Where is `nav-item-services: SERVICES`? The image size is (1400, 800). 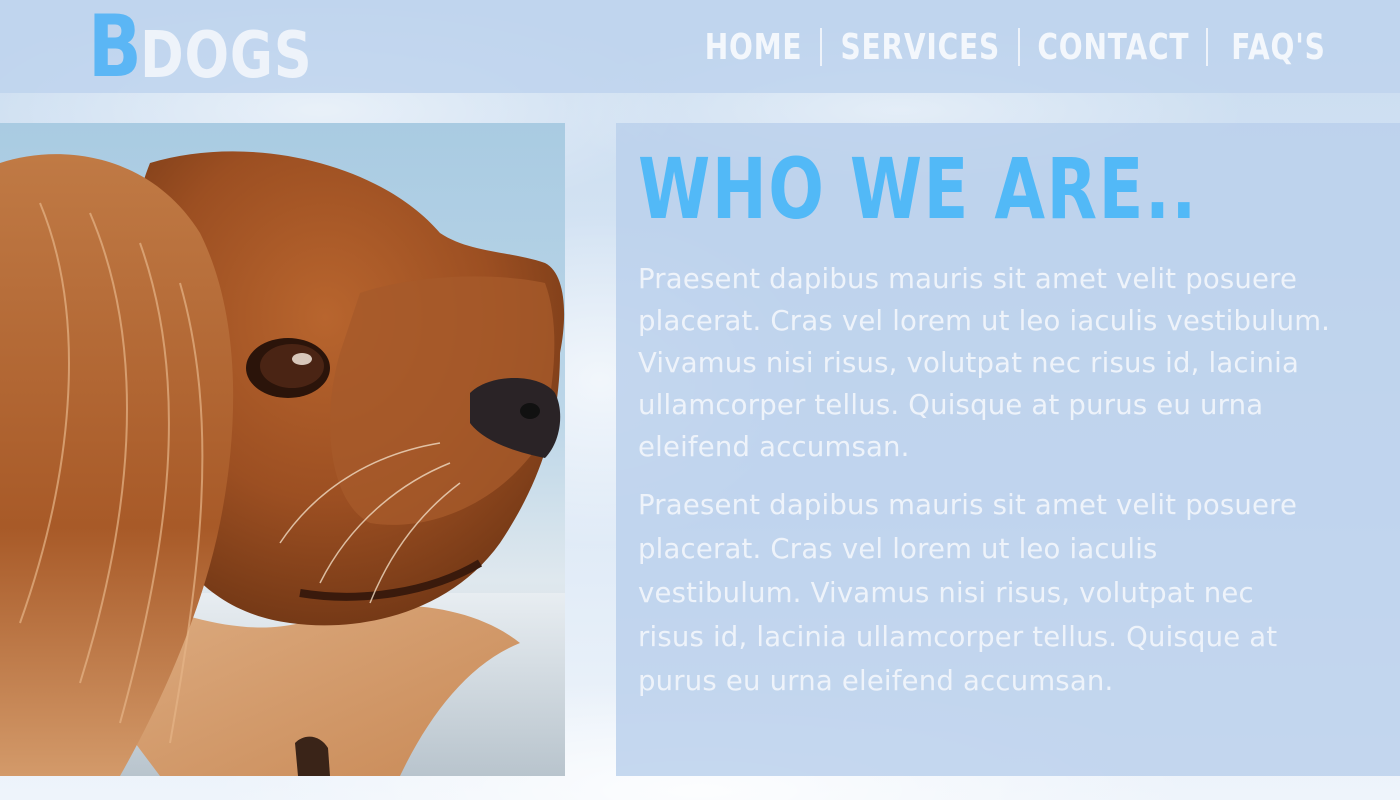
nav-item-services: SERVICES is located at coordinates (919, 47).